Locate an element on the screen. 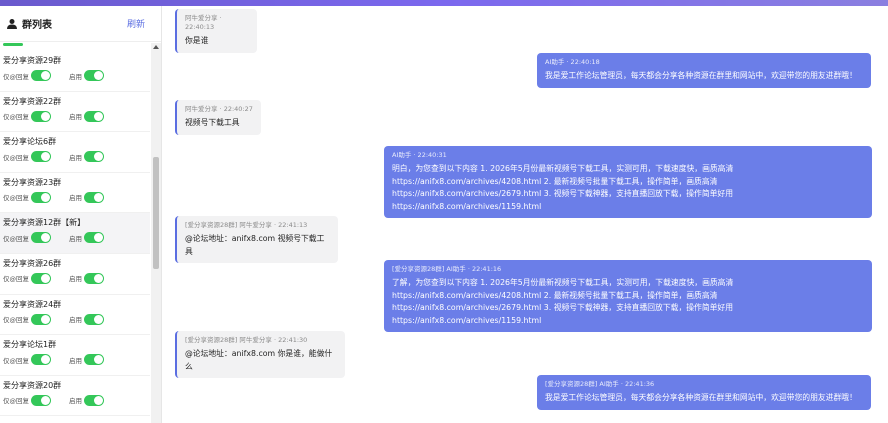 This screenshot has height=423, width=888. incoming-message: 阿牛爱分享 · 22:40:13 你是谁 is located at coordinates (216, 31).